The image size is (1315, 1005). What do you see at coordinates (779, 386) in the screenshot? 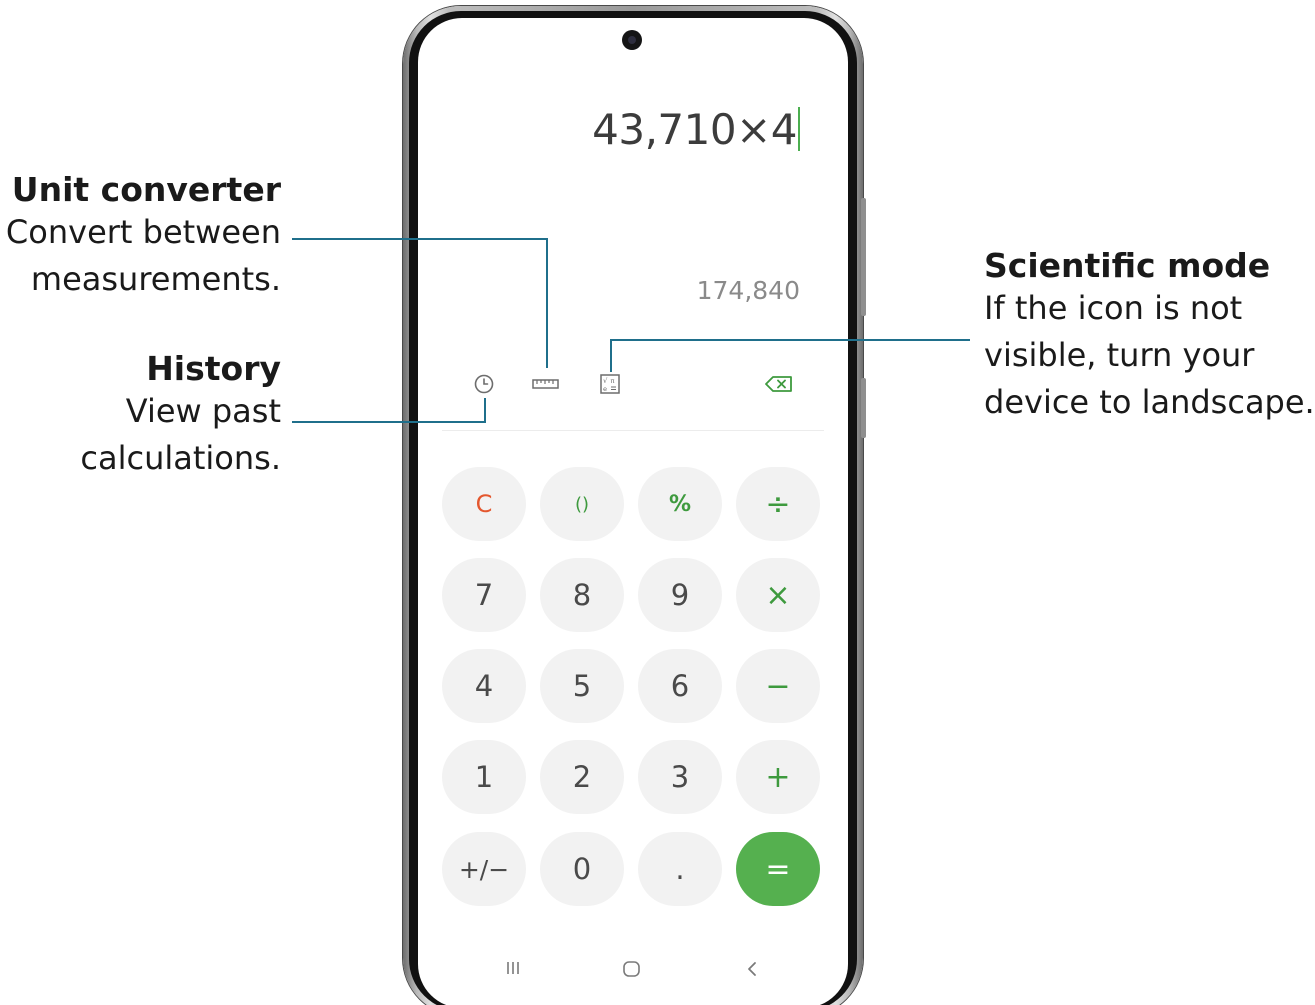
I see `backspace-icon` at bounding box center [779, 386].